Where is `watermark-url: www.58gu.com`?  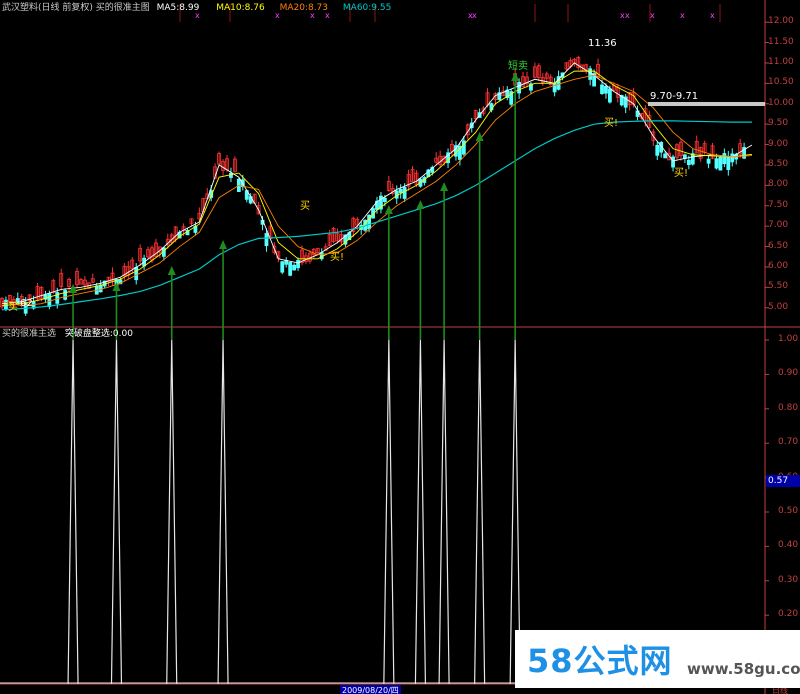 watermark-url: www.58gu.com is located at coordinates (743, 669).